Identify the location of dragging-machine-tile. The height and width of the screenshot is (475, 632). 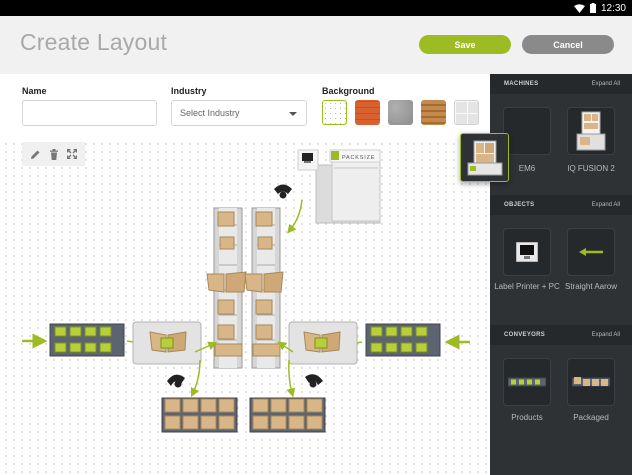
(484, 157).